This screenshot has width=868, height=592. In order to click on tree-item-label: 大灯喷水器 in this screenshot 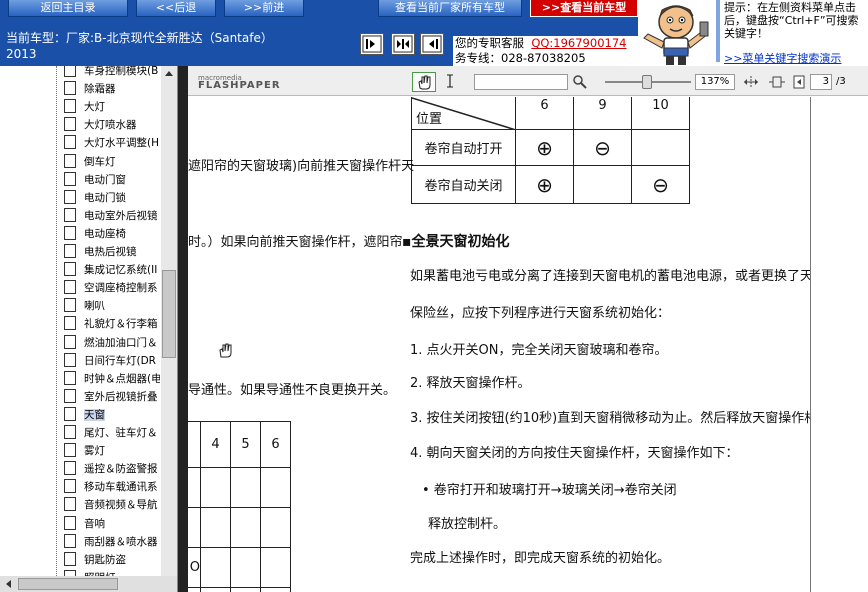, I will do `click(110, 125)`.